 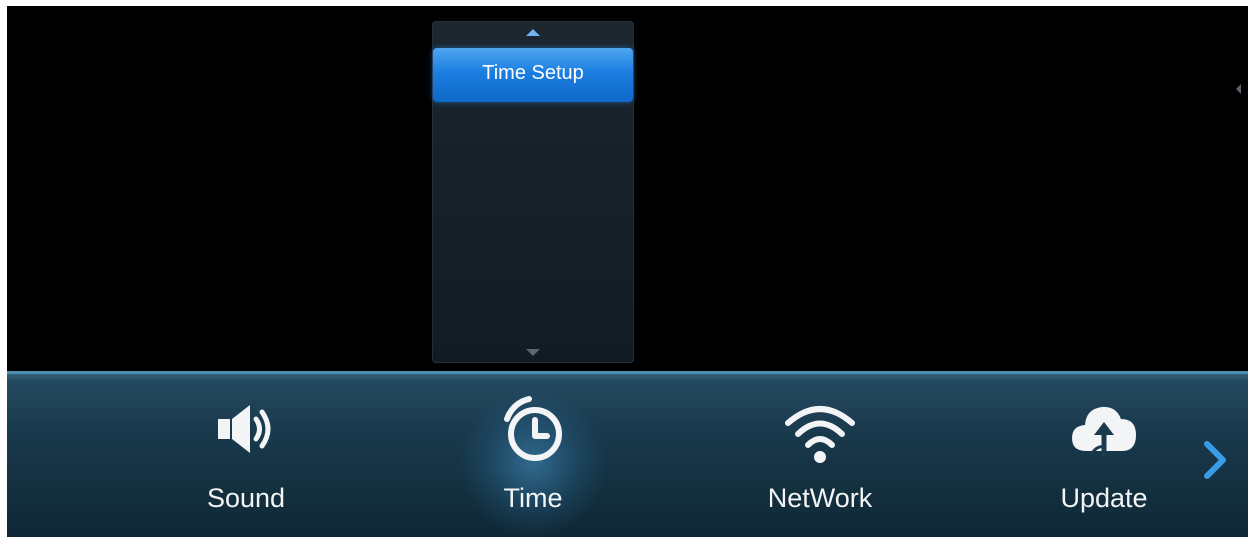 What do you see at coordinates (1215, 460) in the screenshot?
I see `chevron-right-icon` at bounding box center [1215, 460].